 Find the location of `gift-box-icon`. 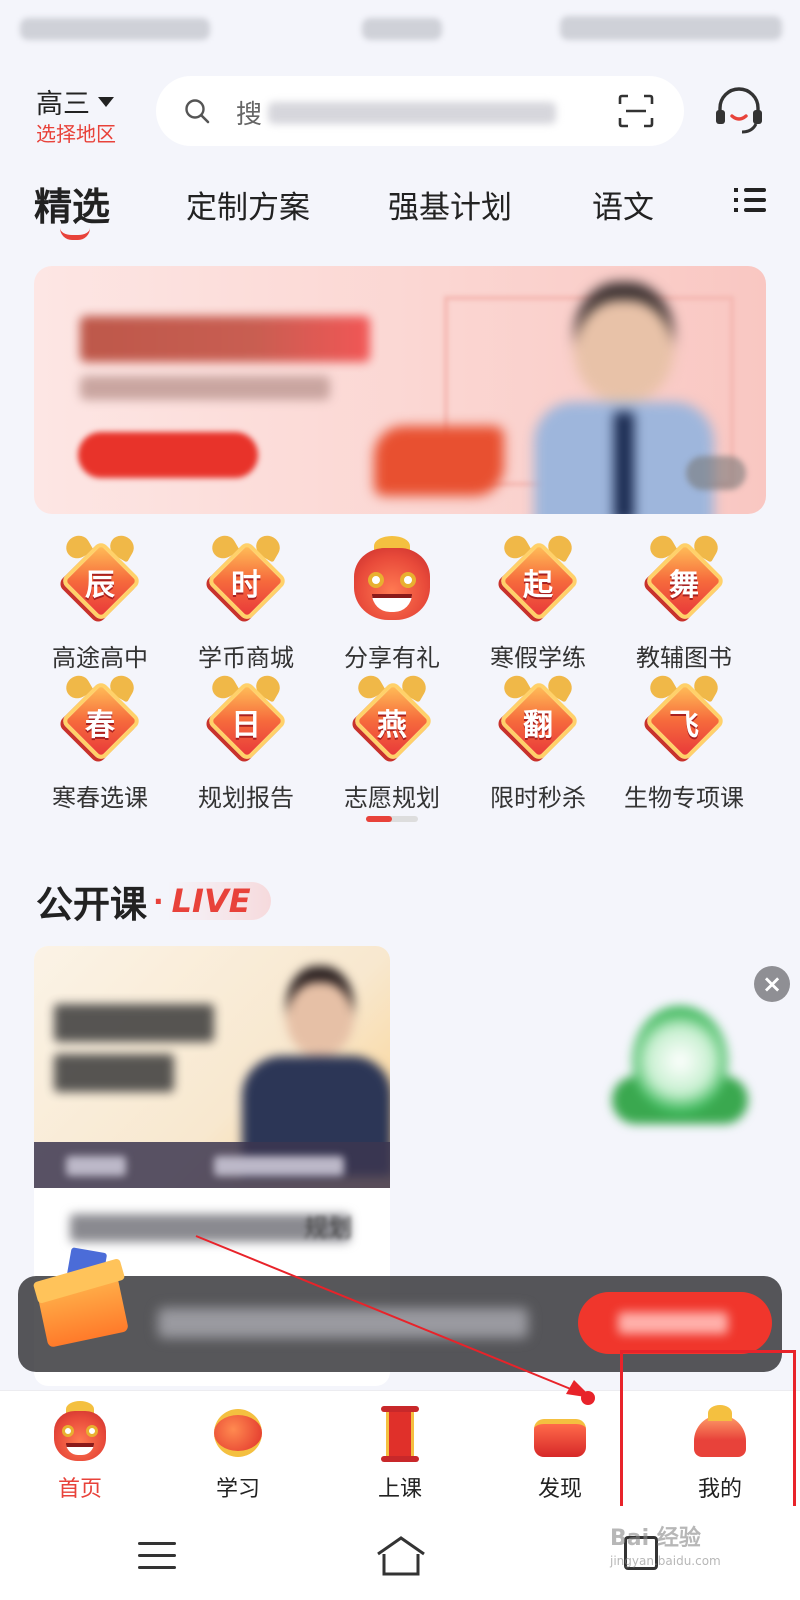

gift-box-icon is located at coordinates (80, 1297).